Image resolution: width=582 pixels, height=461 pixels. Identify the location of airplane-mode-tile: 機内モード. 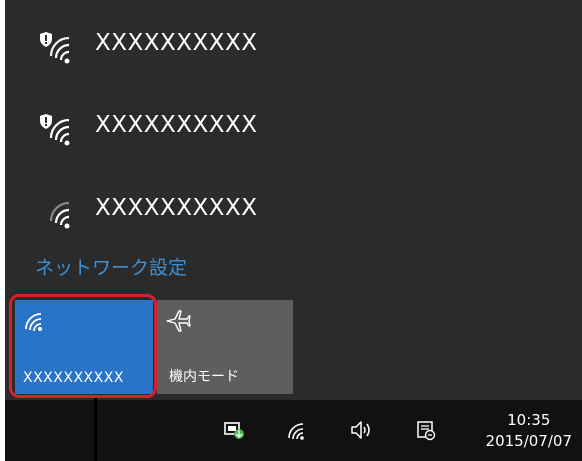
(225, 347).